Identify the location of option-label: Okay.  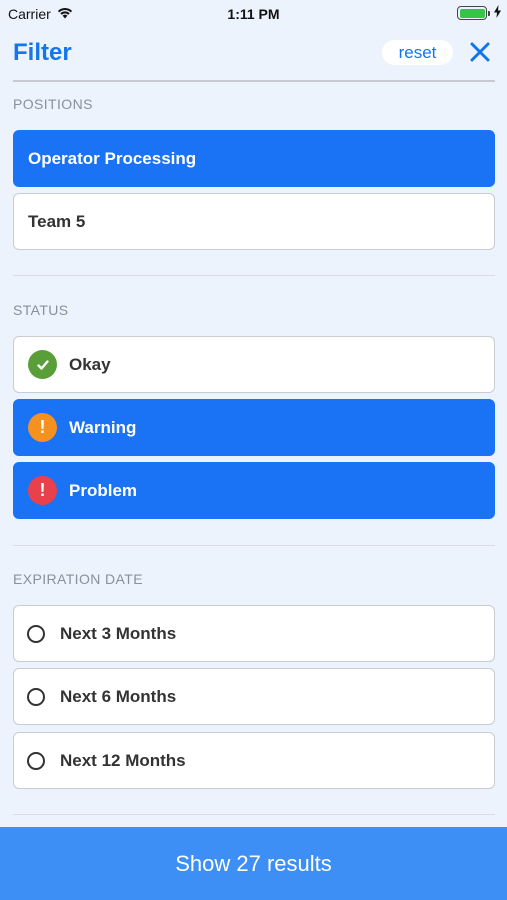
(90, 364).